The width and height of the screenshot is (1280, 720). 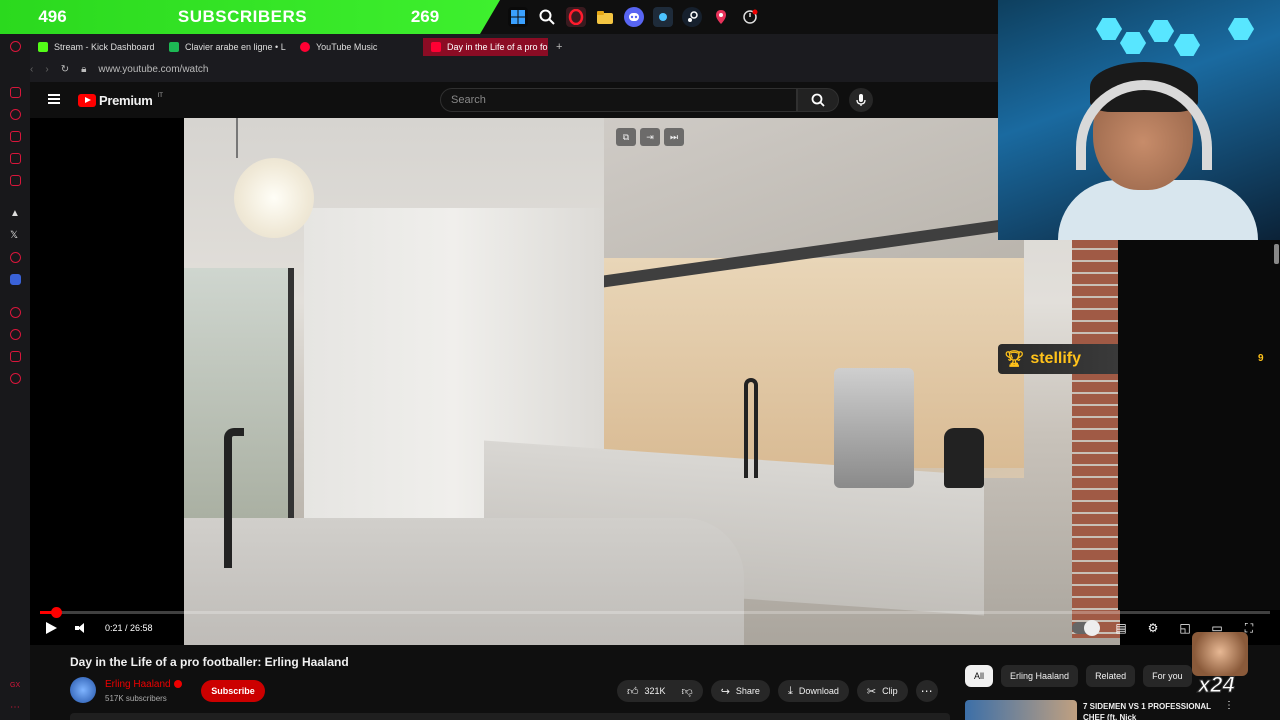 I want to click on miniplayer-icon: ◱, so click(x=1185, y=628).